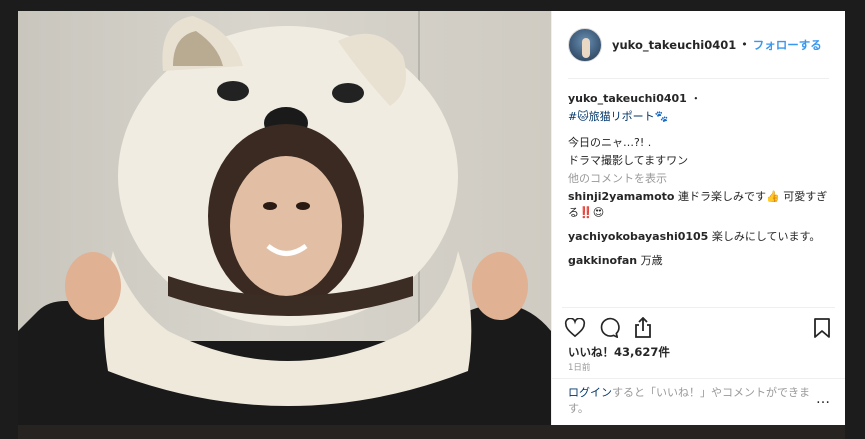 The width and height of the screenshot is (865, 439). What do you see at coordinates (627, 98) in the screenshot?
I see `caption-username: yuko_takeuchi0401` at bounding box center [627, 98].